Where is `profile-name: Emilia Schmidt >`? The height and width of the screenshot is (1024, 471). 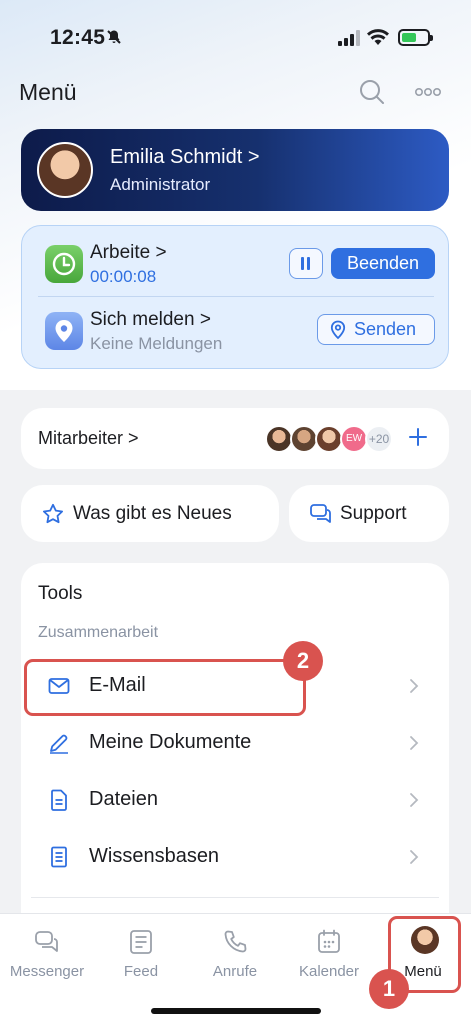 profile-name: Emilia Schmidt > is located at coordinates (185, 157).